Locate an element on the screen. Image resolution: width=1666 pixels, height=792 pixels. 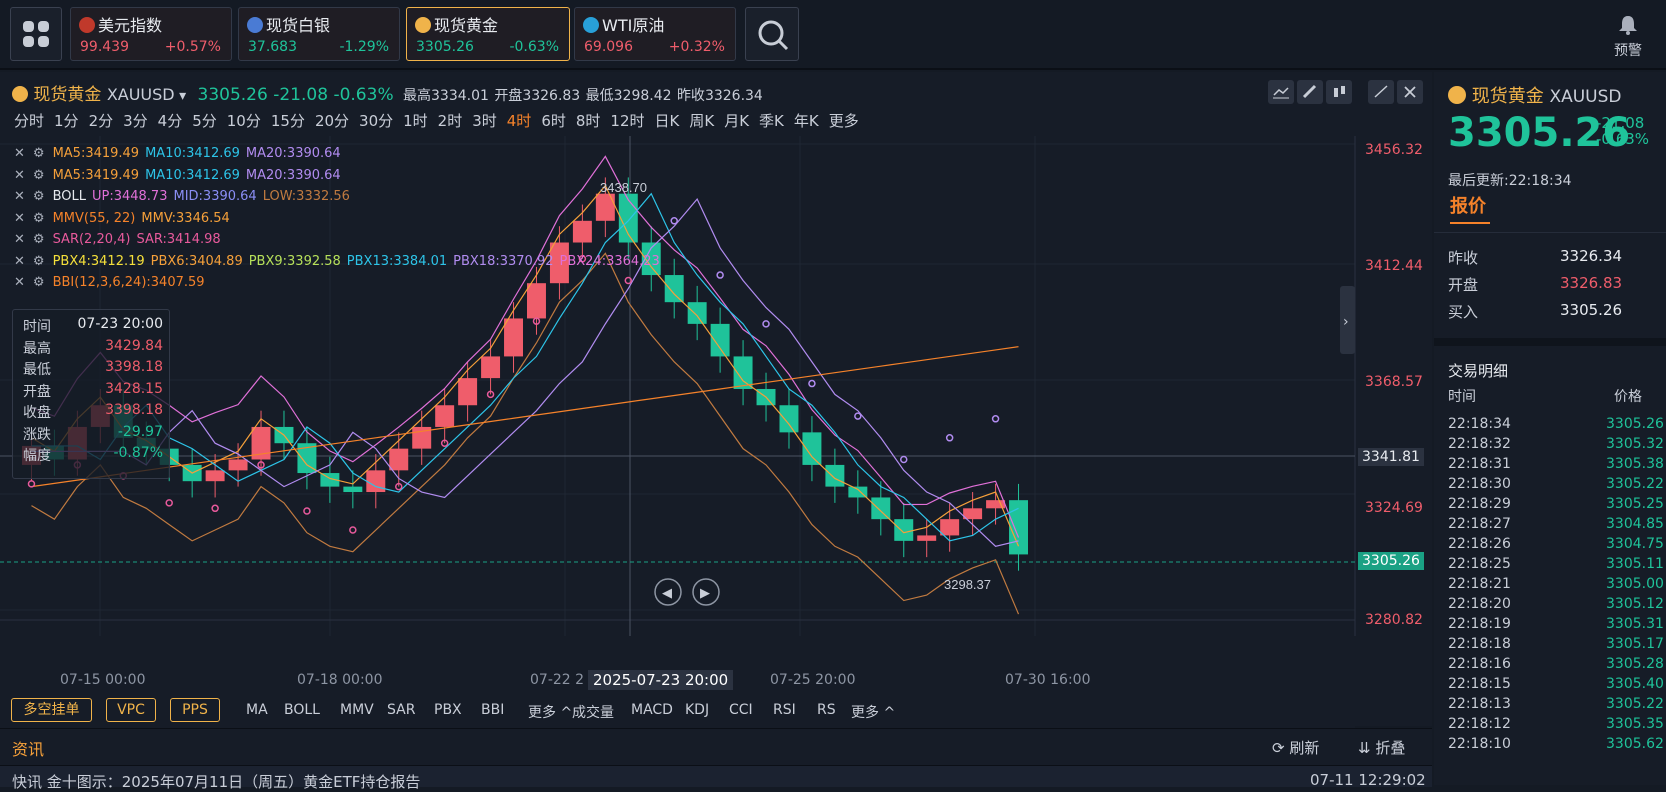
main-indicator-tab: 更多 ^ is located at coordinates (550, 712).